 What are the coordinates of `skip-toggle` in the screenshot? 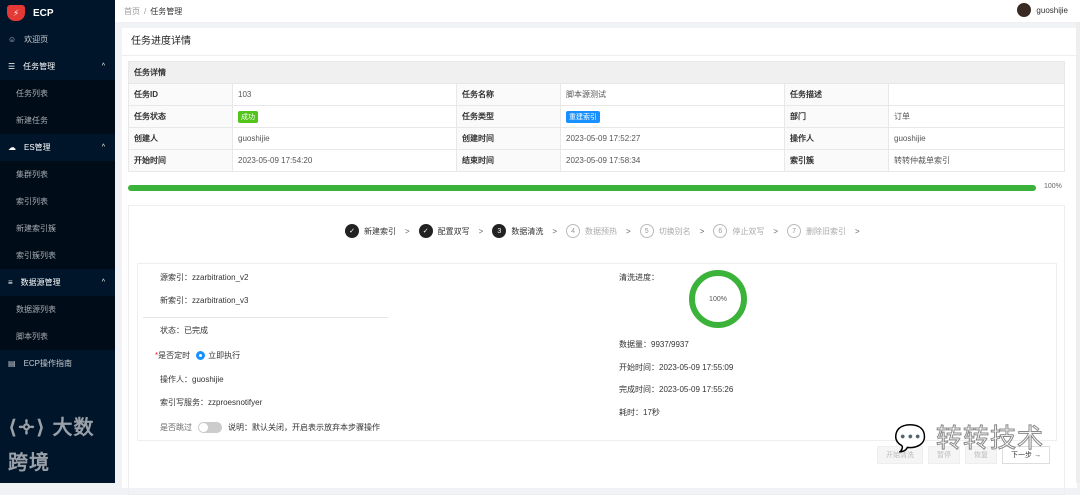 It's located at (210, 428).